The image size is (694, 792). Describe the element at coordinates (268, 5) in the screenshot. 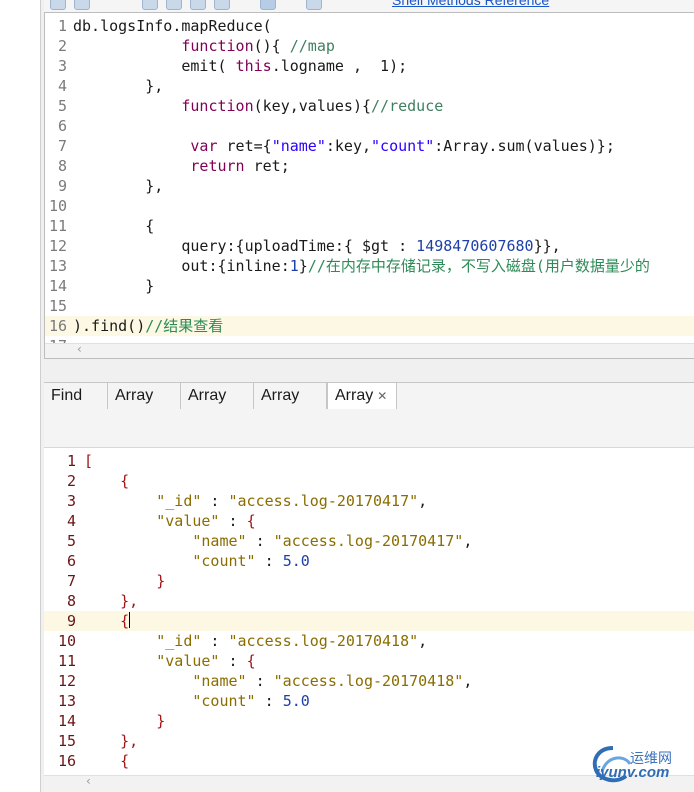

I see `toggle-view-icon` at that location.